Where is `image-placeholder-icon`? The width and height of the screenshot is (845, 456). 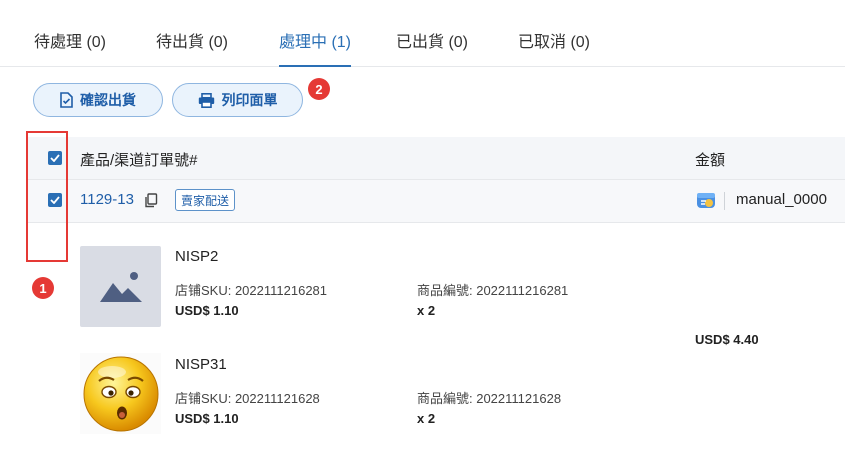
image-placeholder-icon is located at coordinates (120, 286).